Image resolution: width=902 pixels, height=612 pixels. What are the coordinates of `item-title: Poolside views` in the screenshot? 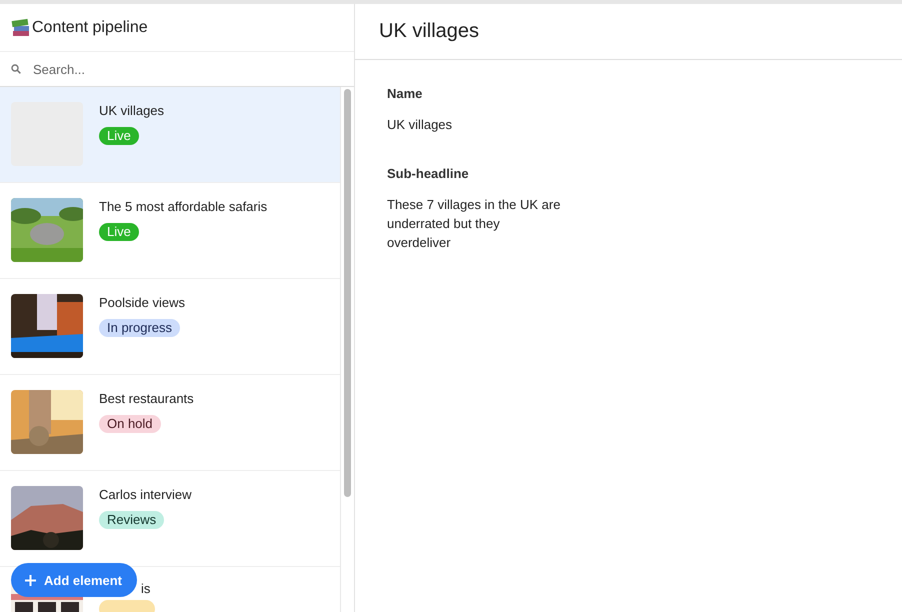 It's located at (142, 303).